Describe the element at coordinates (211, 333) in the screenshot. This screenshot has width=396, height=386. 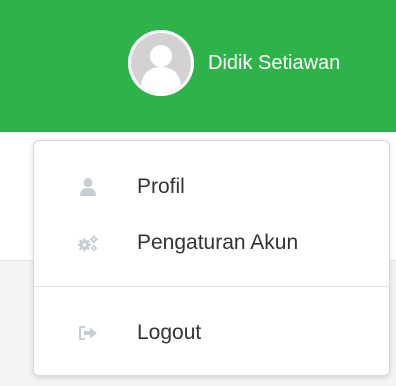
I see `menu-item-logout: Logout` at that location.